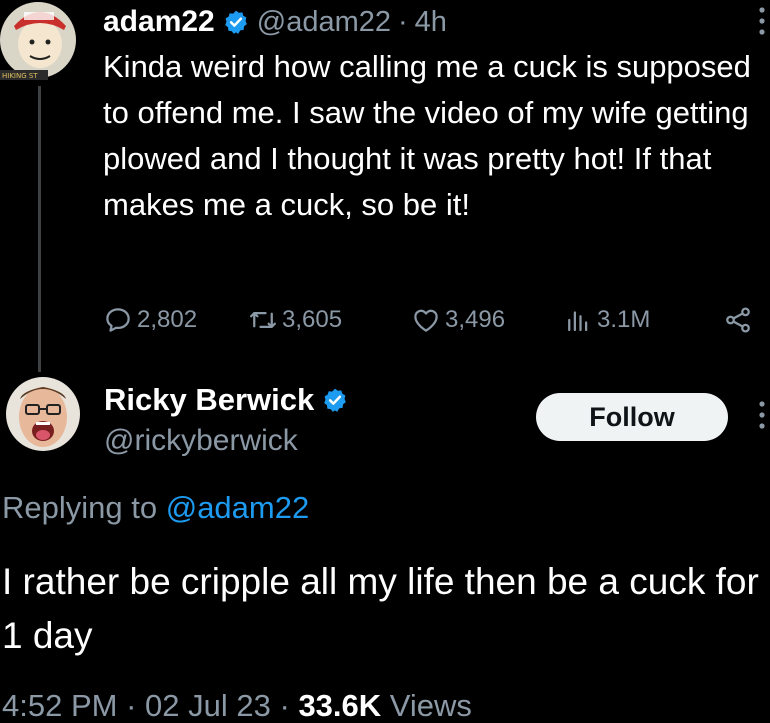  Describe the element at coordinates (578, 321) in the screenshot. I see `views-chart-icon` at that location.